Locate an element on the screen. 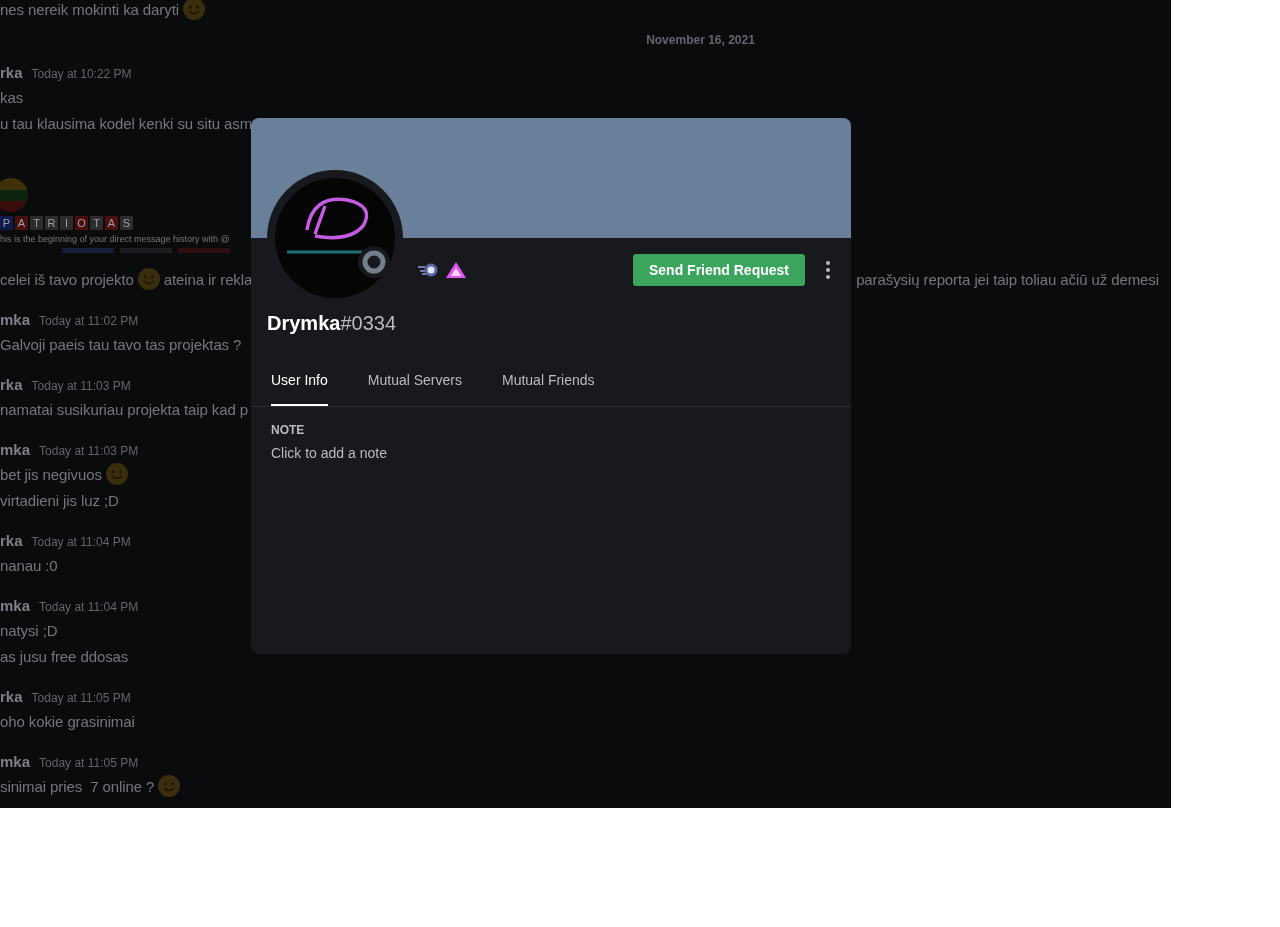 This screenshot has width=1280, height=927. message-text: celei iš tavo projekto is located at coordinates (67, 279).